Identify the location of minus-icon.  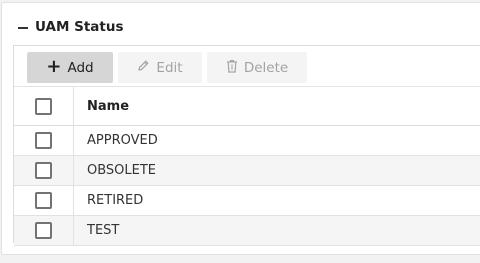
(23, 27).